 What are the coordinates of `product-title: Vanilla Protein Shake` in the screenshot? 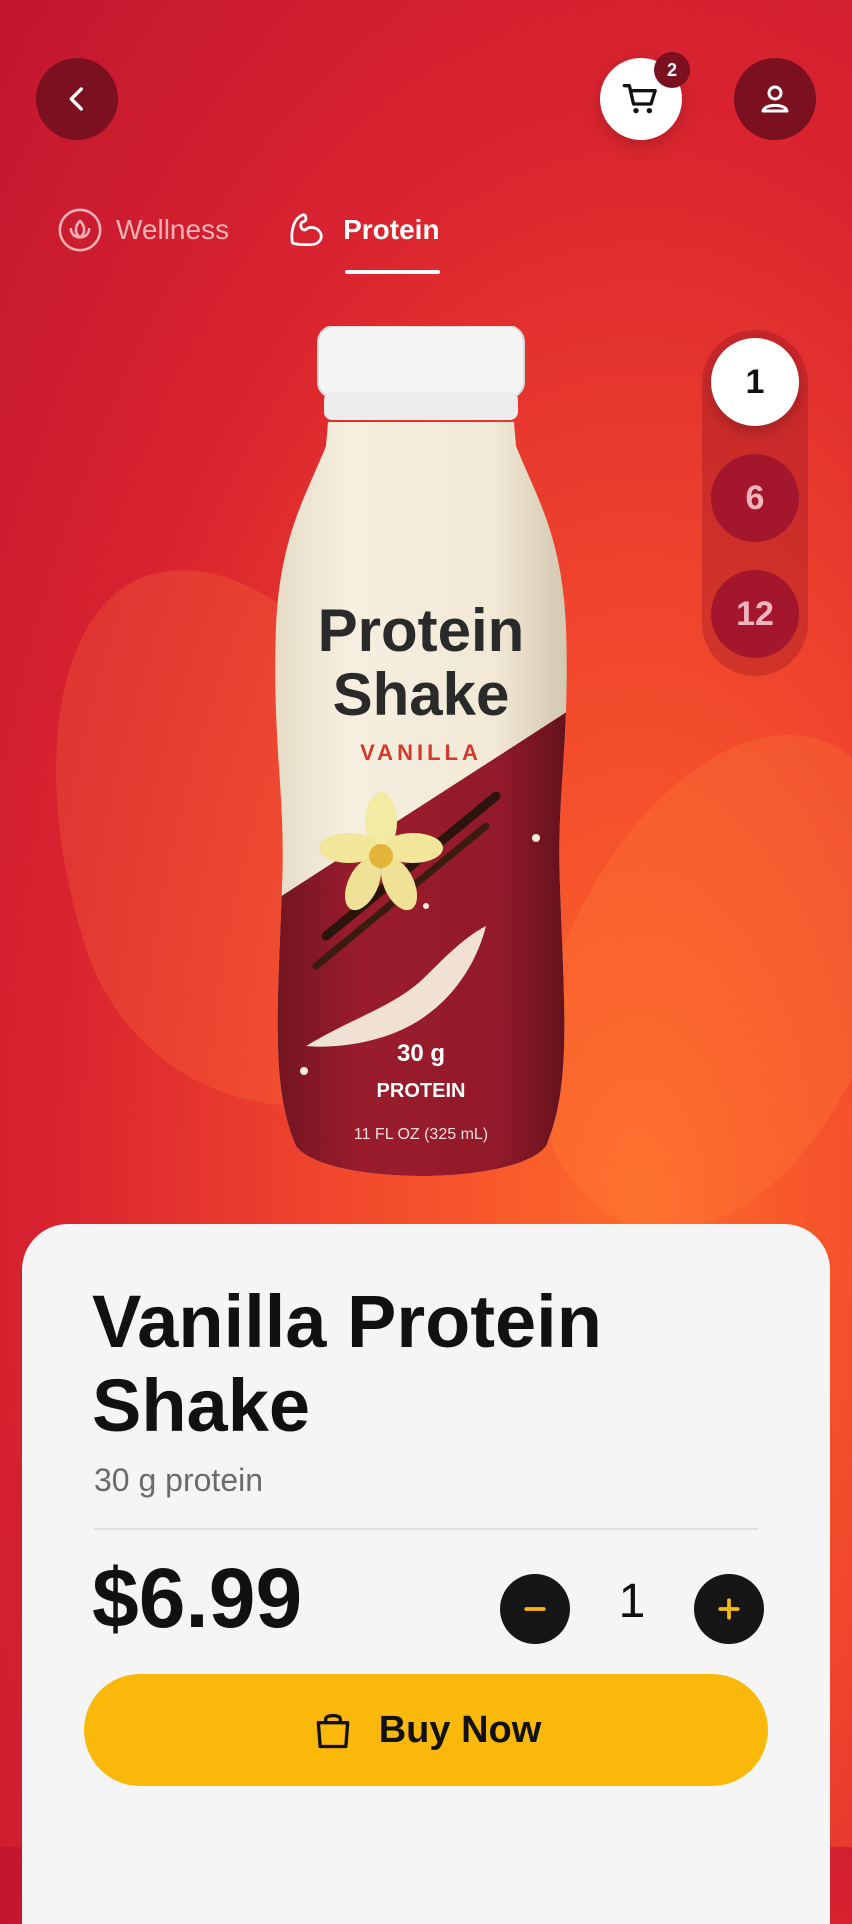 It's located at (347, 1363).